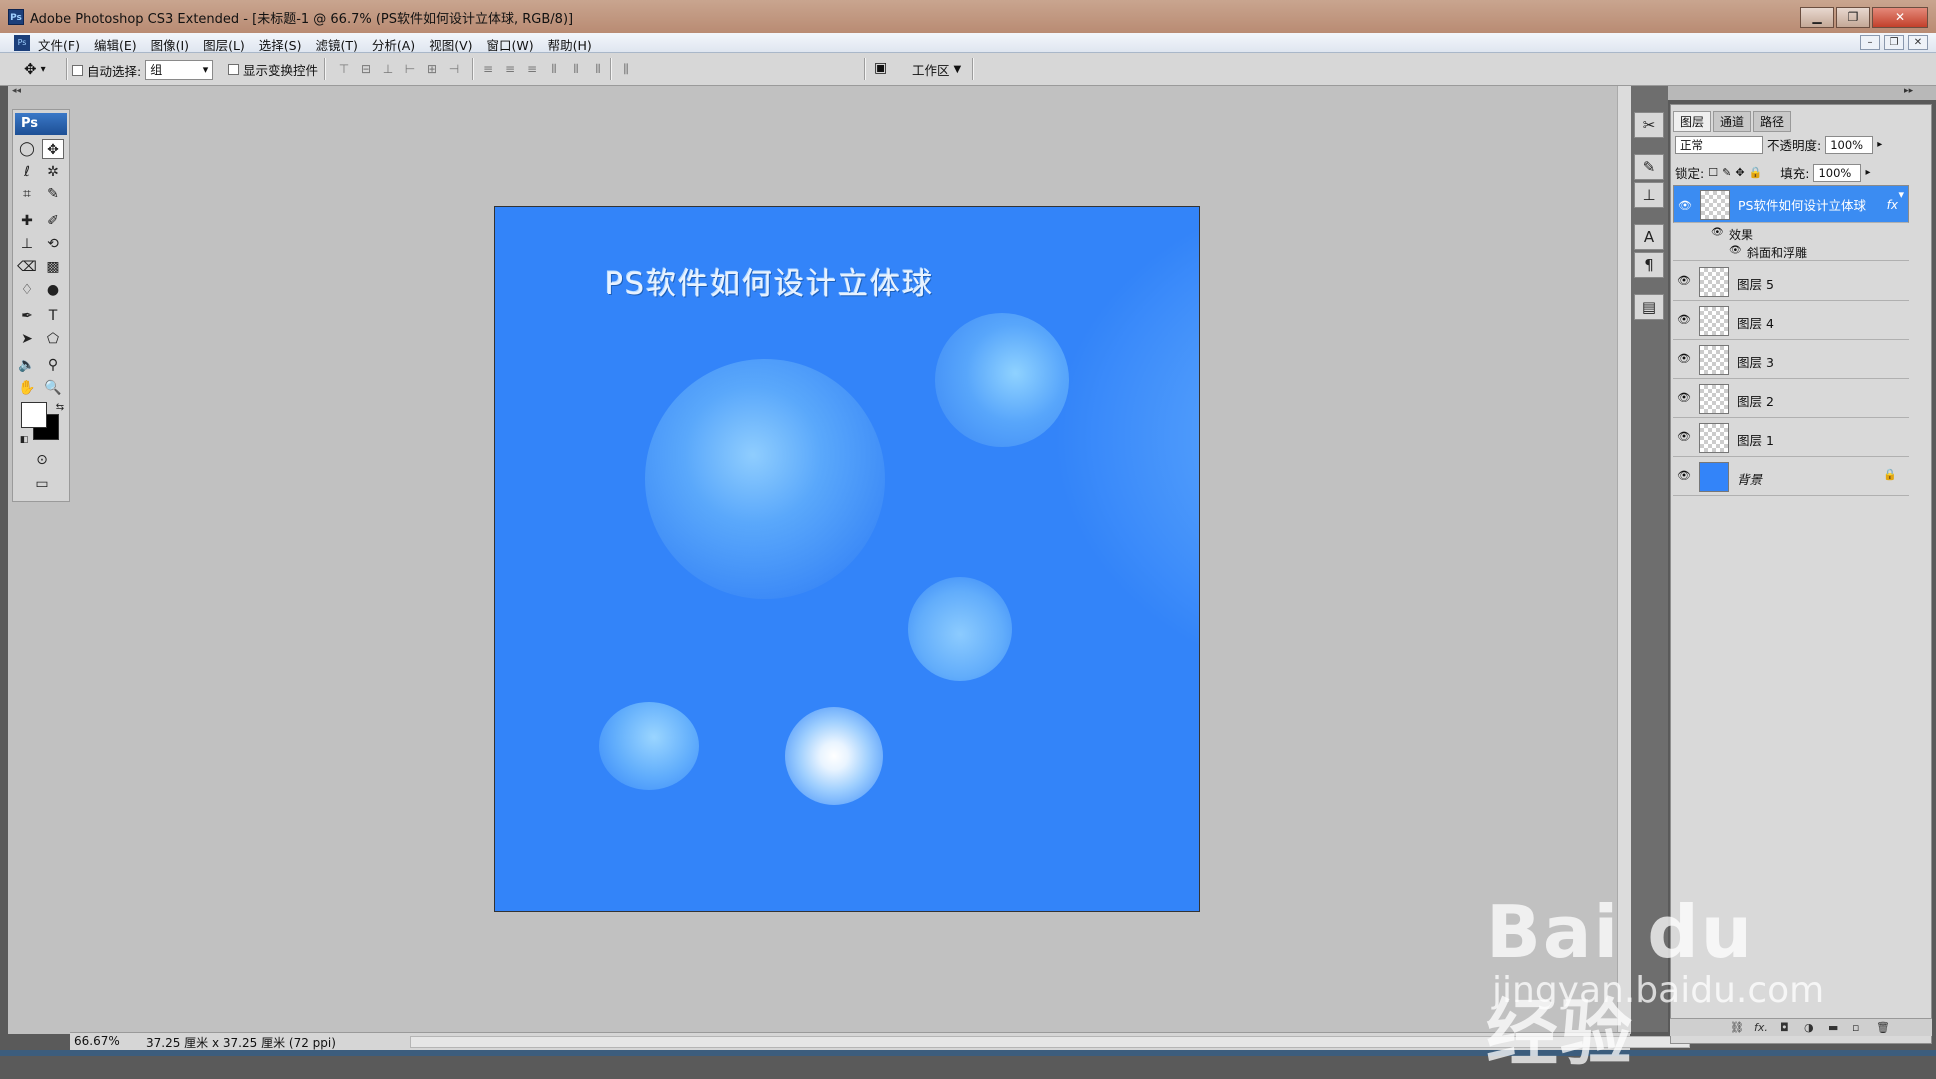  Describe the element at coordinates (53, 339) in the screenshot. I see `shape-tool-icon: ⬠` at that location.